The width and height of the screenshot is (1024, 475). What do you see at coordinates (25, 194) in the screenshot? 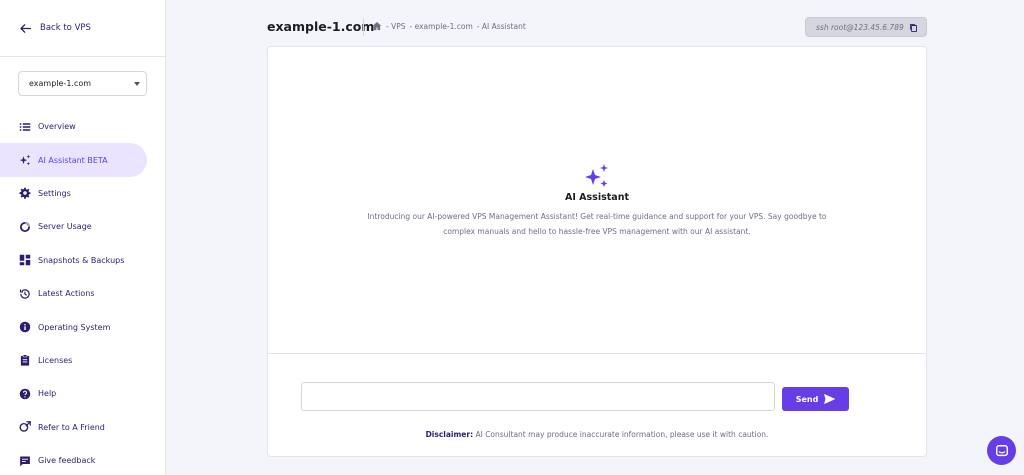
I see `gear-icon` at bounding box center [25, 194].